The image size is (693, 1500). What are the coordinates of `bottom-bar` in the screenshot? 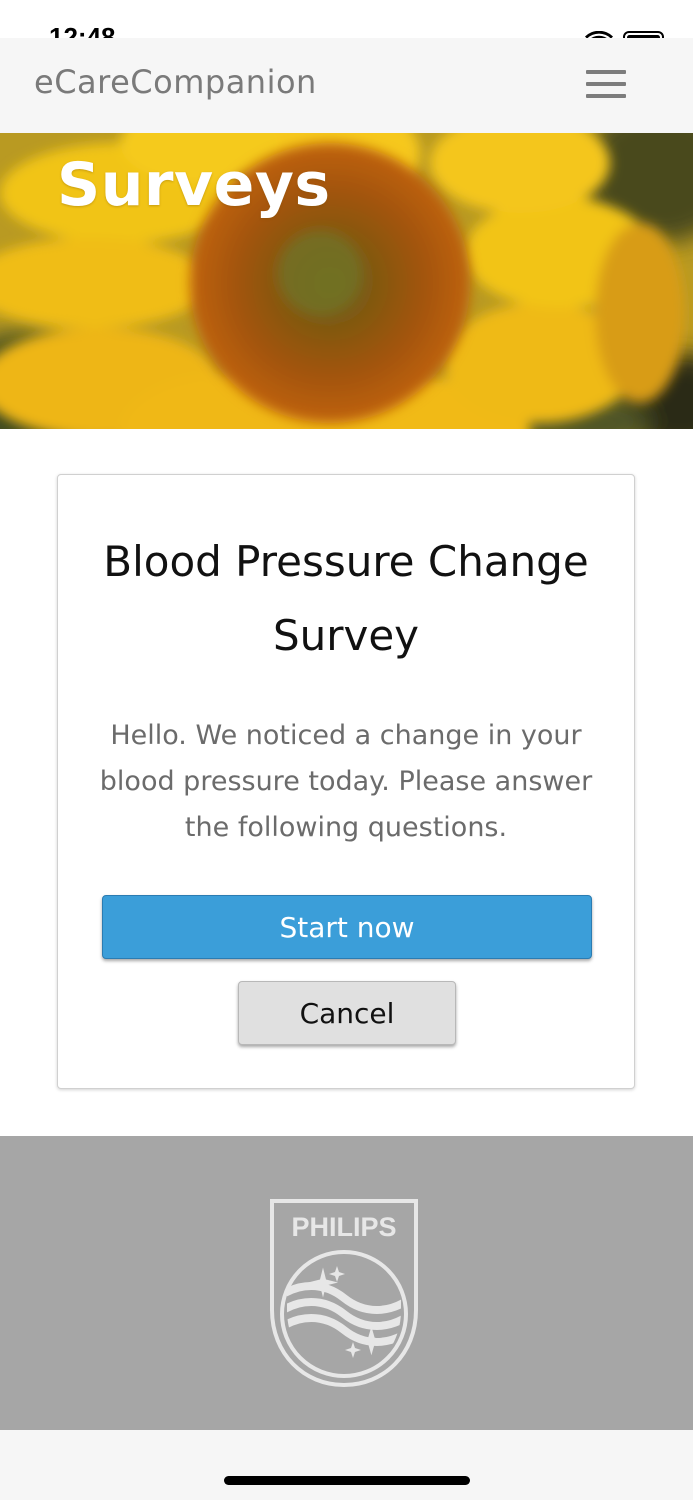 It's located at (346, 1465).